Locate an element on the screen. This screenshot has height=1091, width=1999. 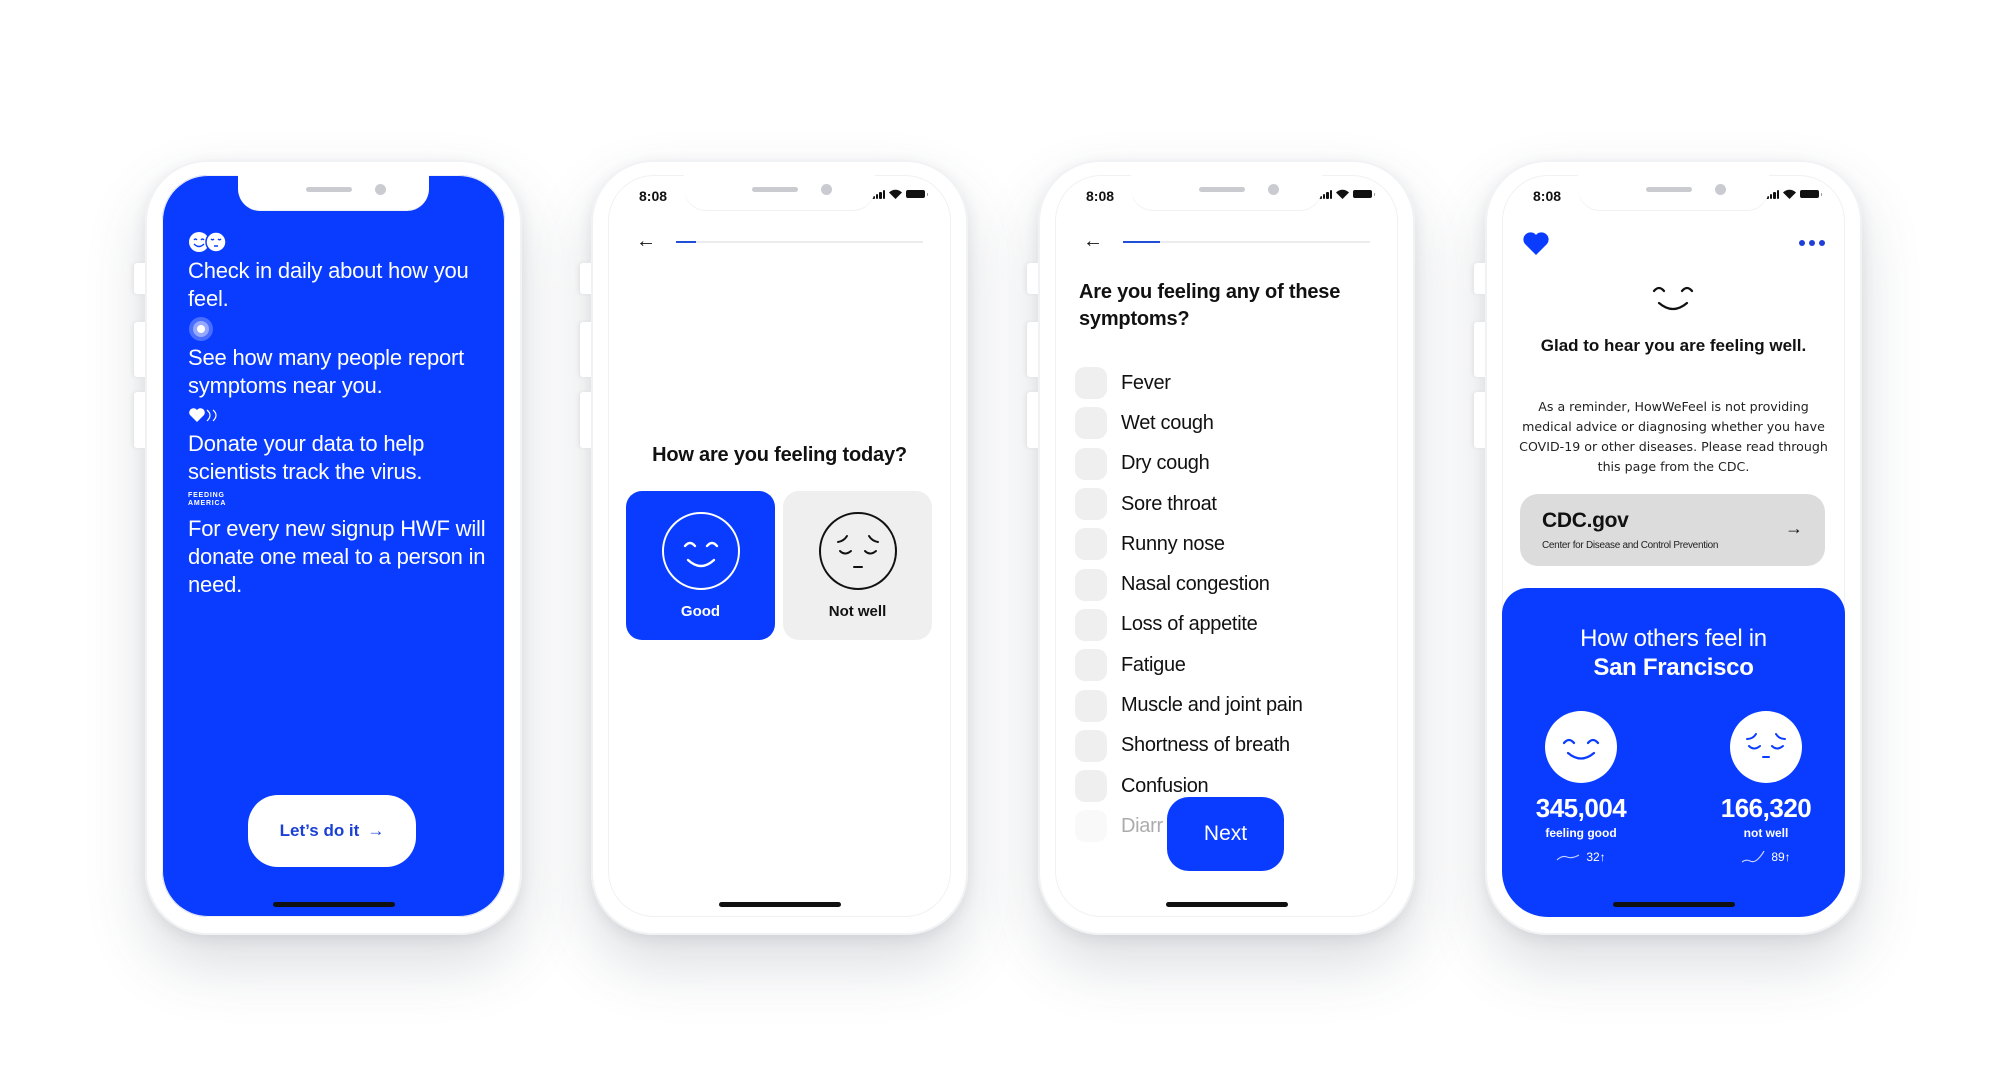
arrow-right-icon: → is located at coordinates (1794, 528).